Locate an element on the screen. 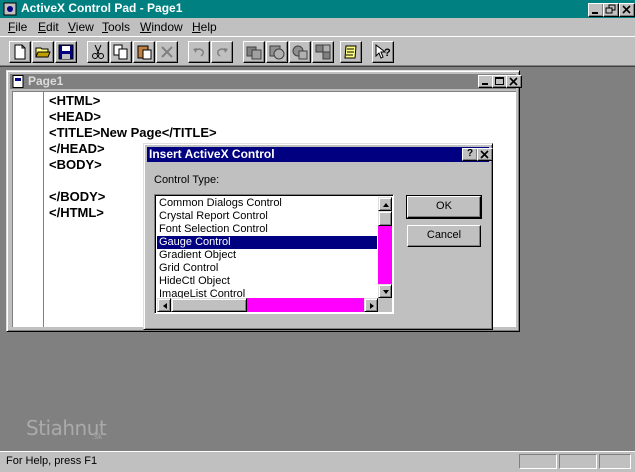  menu-tools: Tools is located at coordinates (116, 27).